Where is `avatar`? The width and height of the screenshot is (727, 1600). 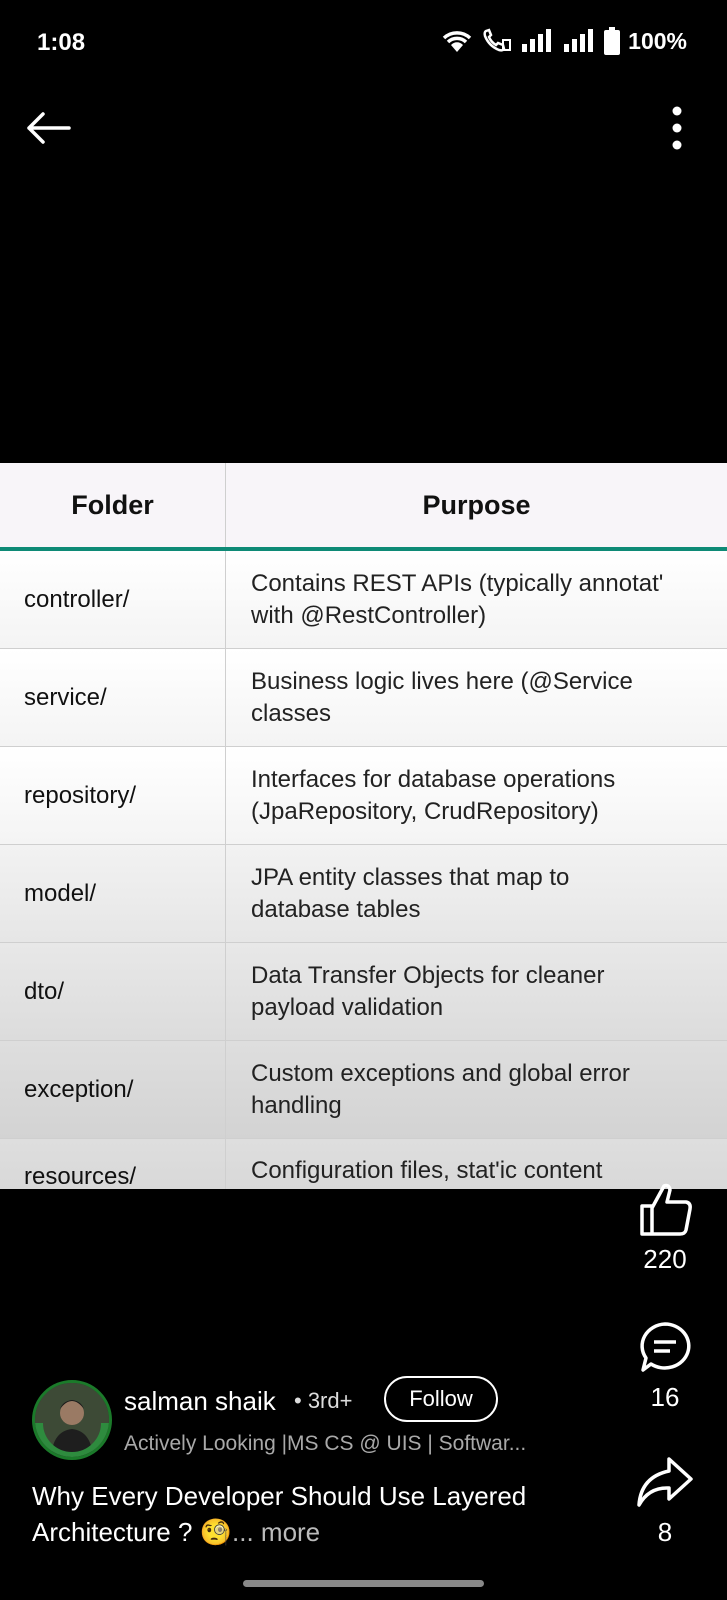
avatar is located at coordinates (72, 1420).